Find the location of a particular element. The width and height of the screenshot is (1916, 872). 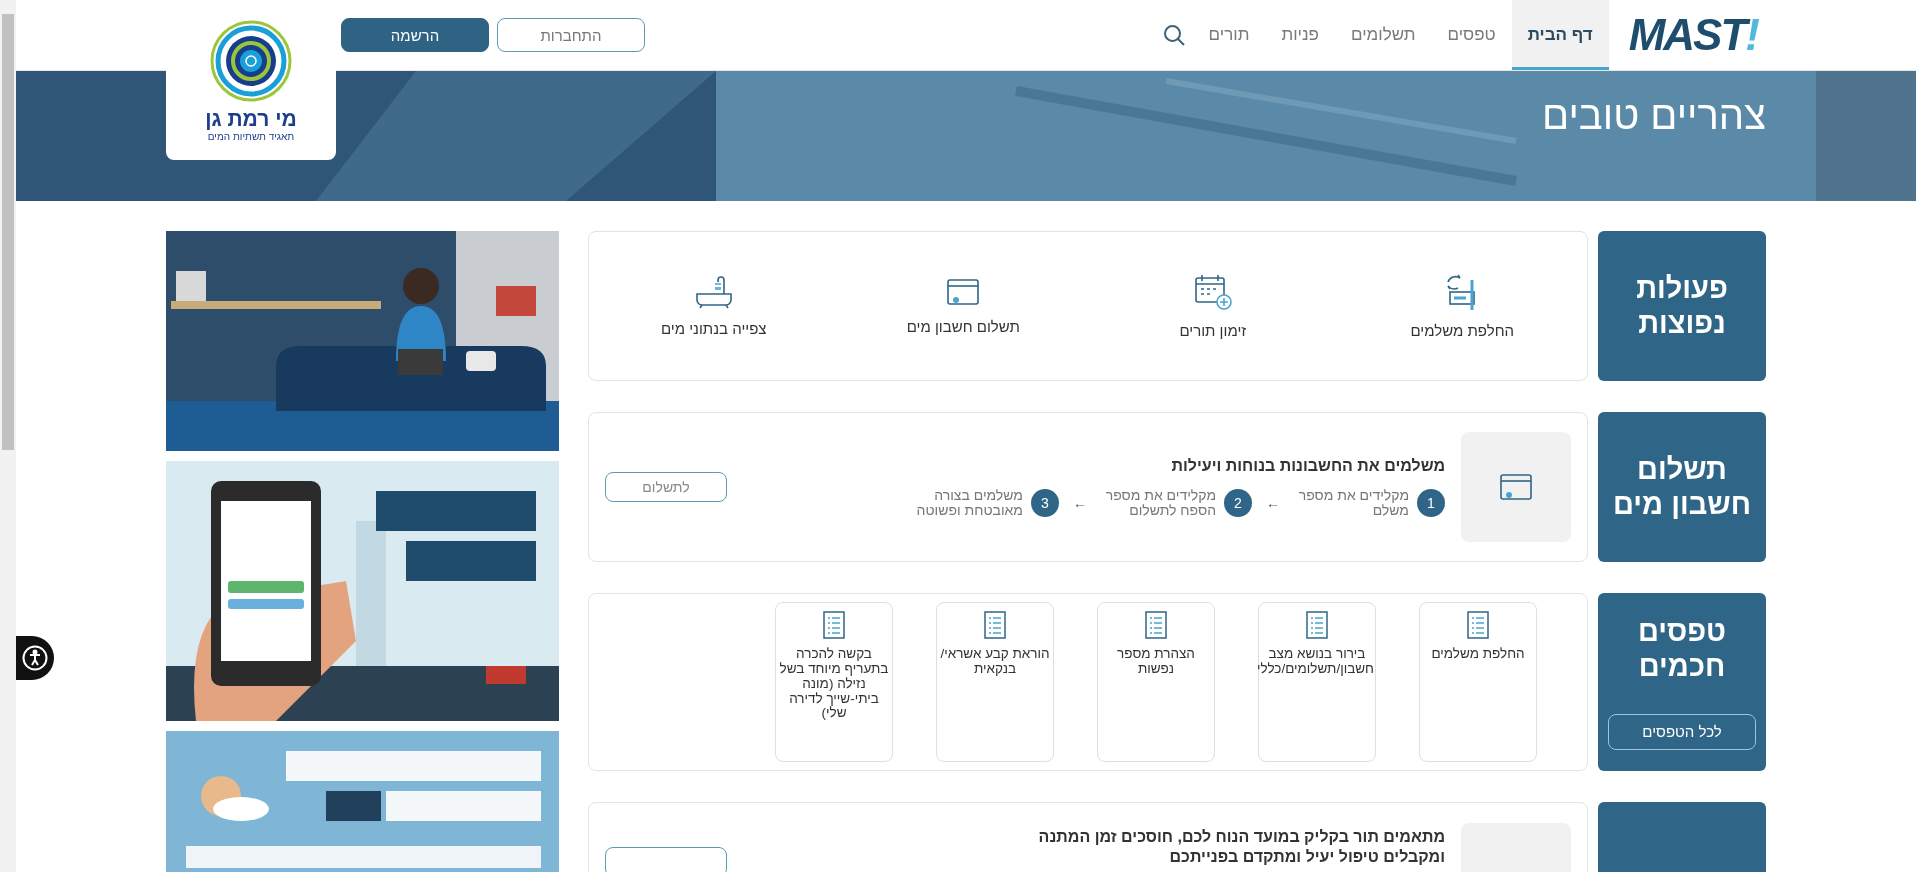

form-tile: החלפת משלמים is located at coordinates (1478, 682).